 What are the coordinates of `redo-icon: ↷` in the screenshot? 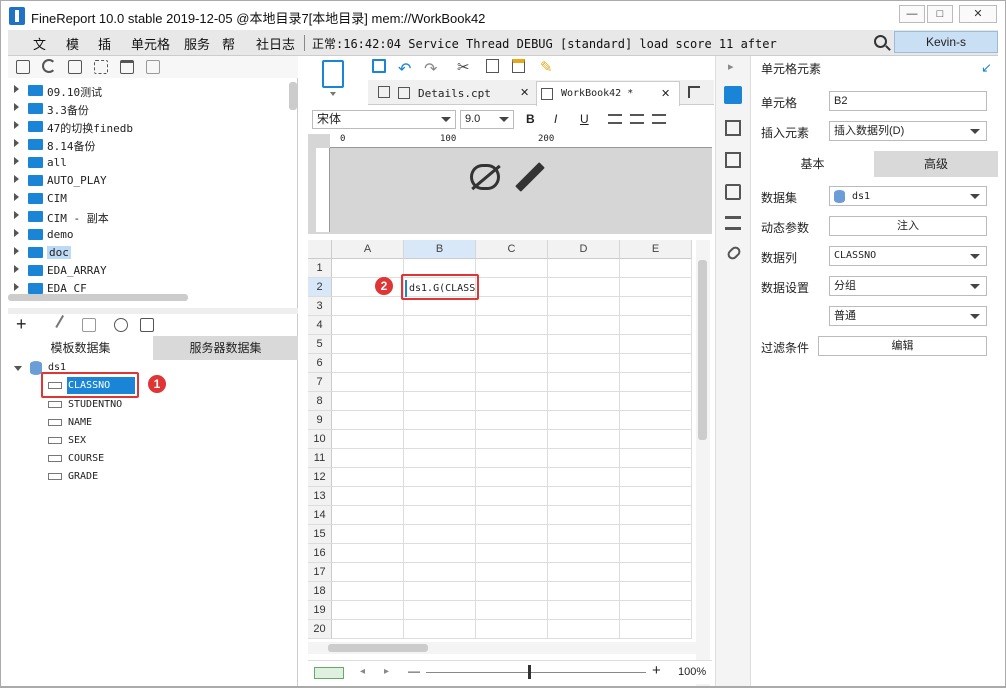 It's located at (430, 69).